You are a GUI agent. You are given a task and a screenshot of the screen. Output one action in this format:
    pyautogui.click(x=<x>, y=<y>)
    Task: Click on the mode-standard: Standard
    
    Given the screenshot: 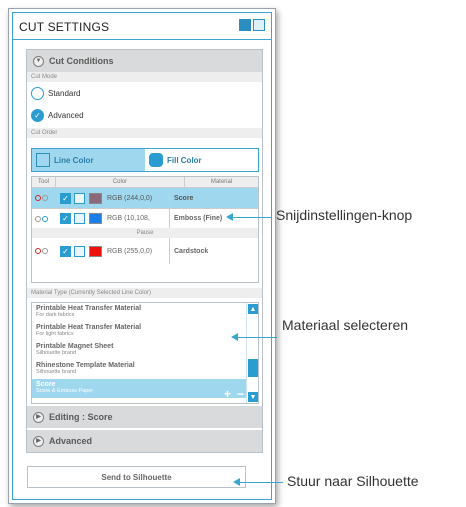 What is the action you would take?
    pyautogui.click(x=144, y=93)
    